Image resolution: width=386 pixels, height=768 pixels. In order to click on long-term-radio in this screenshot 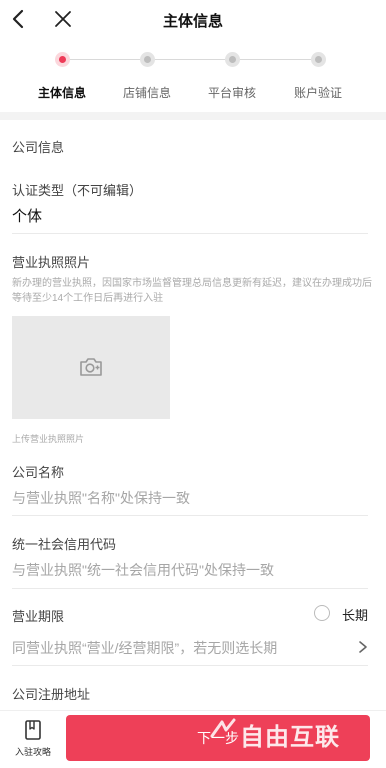, I will do `click(322, 613)`.